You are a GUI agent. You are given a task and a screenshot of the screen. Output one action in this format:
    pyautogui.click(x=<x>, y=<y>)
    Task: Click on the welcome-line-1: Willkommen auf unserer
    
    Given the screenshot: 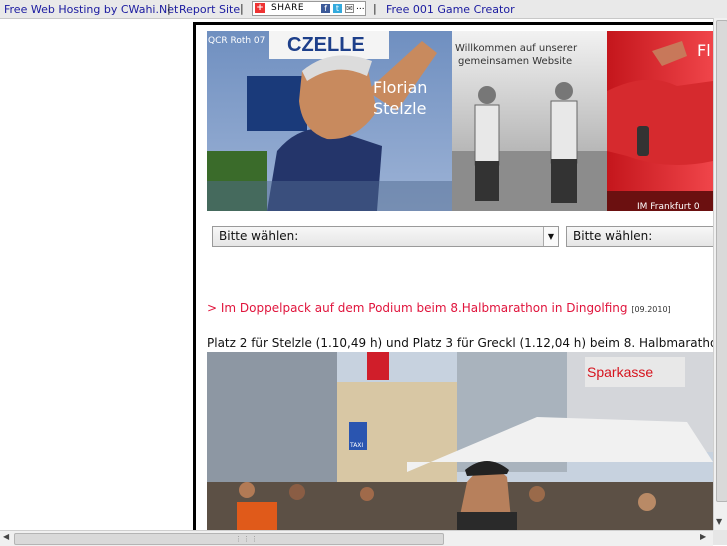 What is the action you would take?
    pyautogui.click(x=516, y=48)
    